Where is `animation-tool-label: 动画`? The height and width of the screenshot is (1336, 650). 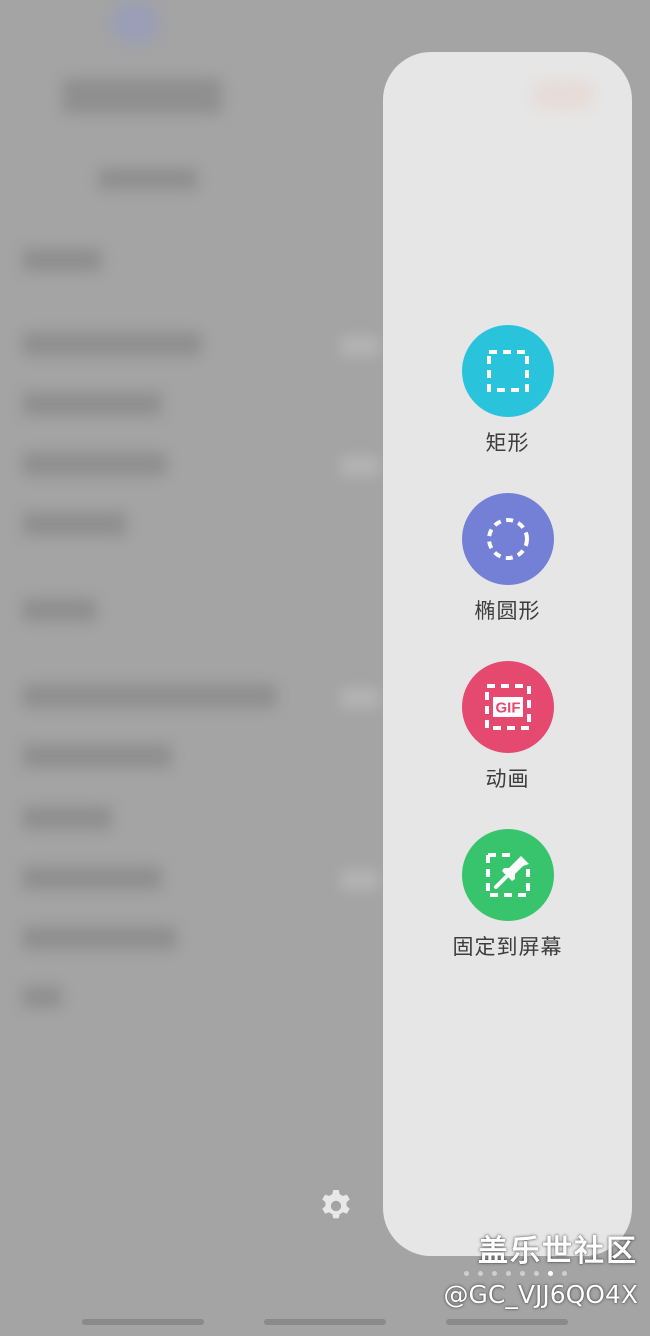
animation-tool-label: 动画 is located at coordinates (507, 779).